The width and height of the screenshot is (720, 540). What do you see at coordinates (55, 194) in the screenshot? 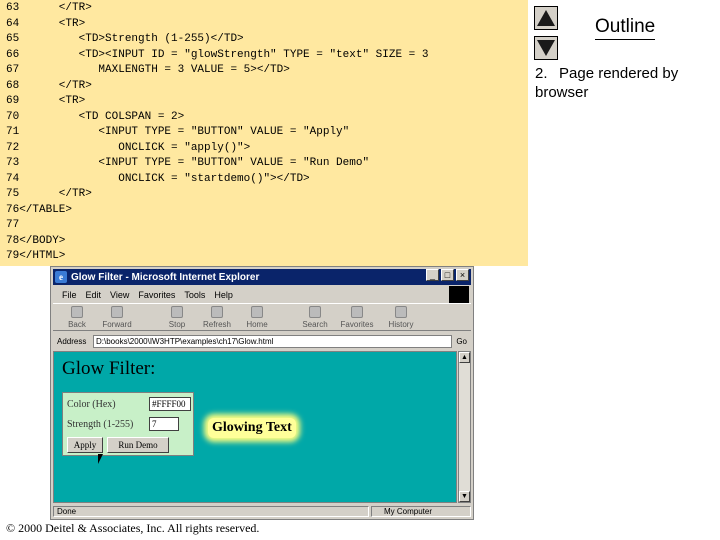
I see `code-text: </TR>` at bounding box center [55, 194].